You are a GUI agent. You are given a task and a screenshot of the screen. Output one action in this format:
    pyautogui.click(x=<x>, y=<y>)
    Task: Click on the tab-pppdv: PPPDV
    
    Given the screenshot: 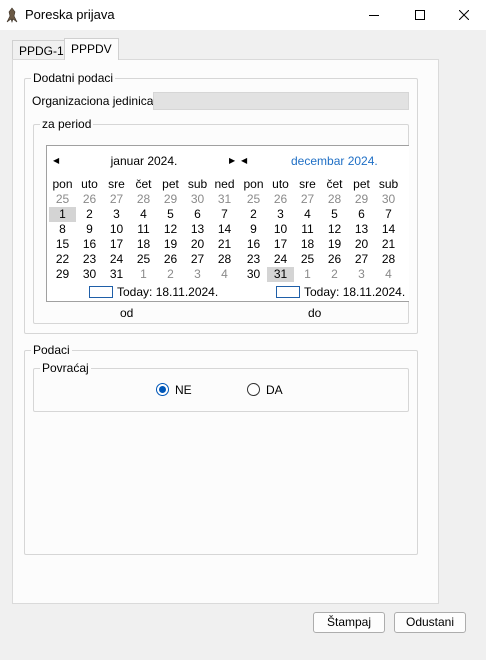 What is the action you would take?
    pyautogui.click(x=91, y=49)
    